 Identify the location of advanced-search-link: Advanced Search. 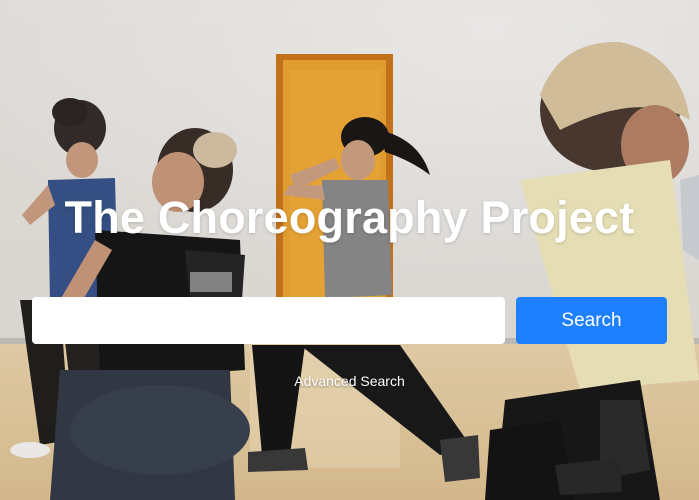
(349, 381).